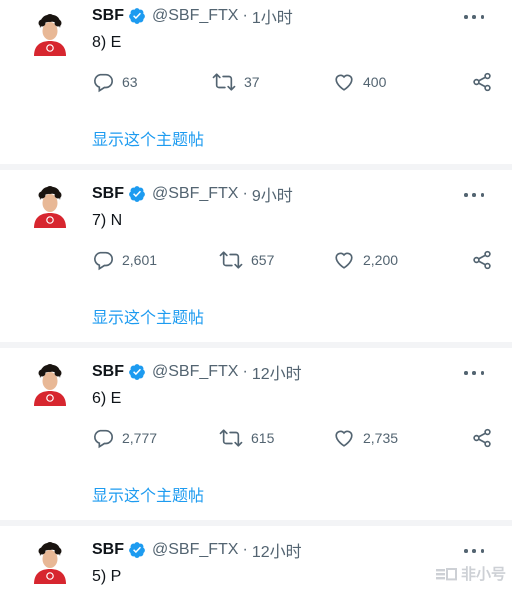 Image resolution: width=512 pixels, height=590 pixels. What do you see at coordinates (252, 82) in the screenshot?
I see `retweet-count: 37` at bounding box center [252, 82].